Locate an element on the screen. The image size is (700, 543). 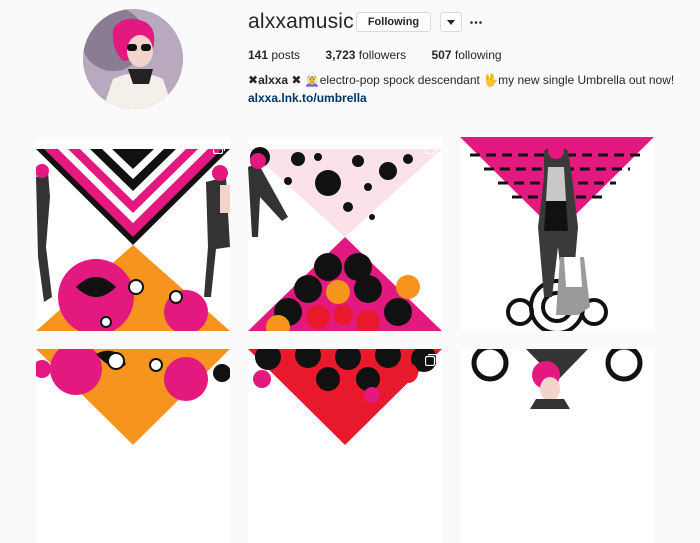
posts-stat: 141 posts is located at coordinates (274, 55).